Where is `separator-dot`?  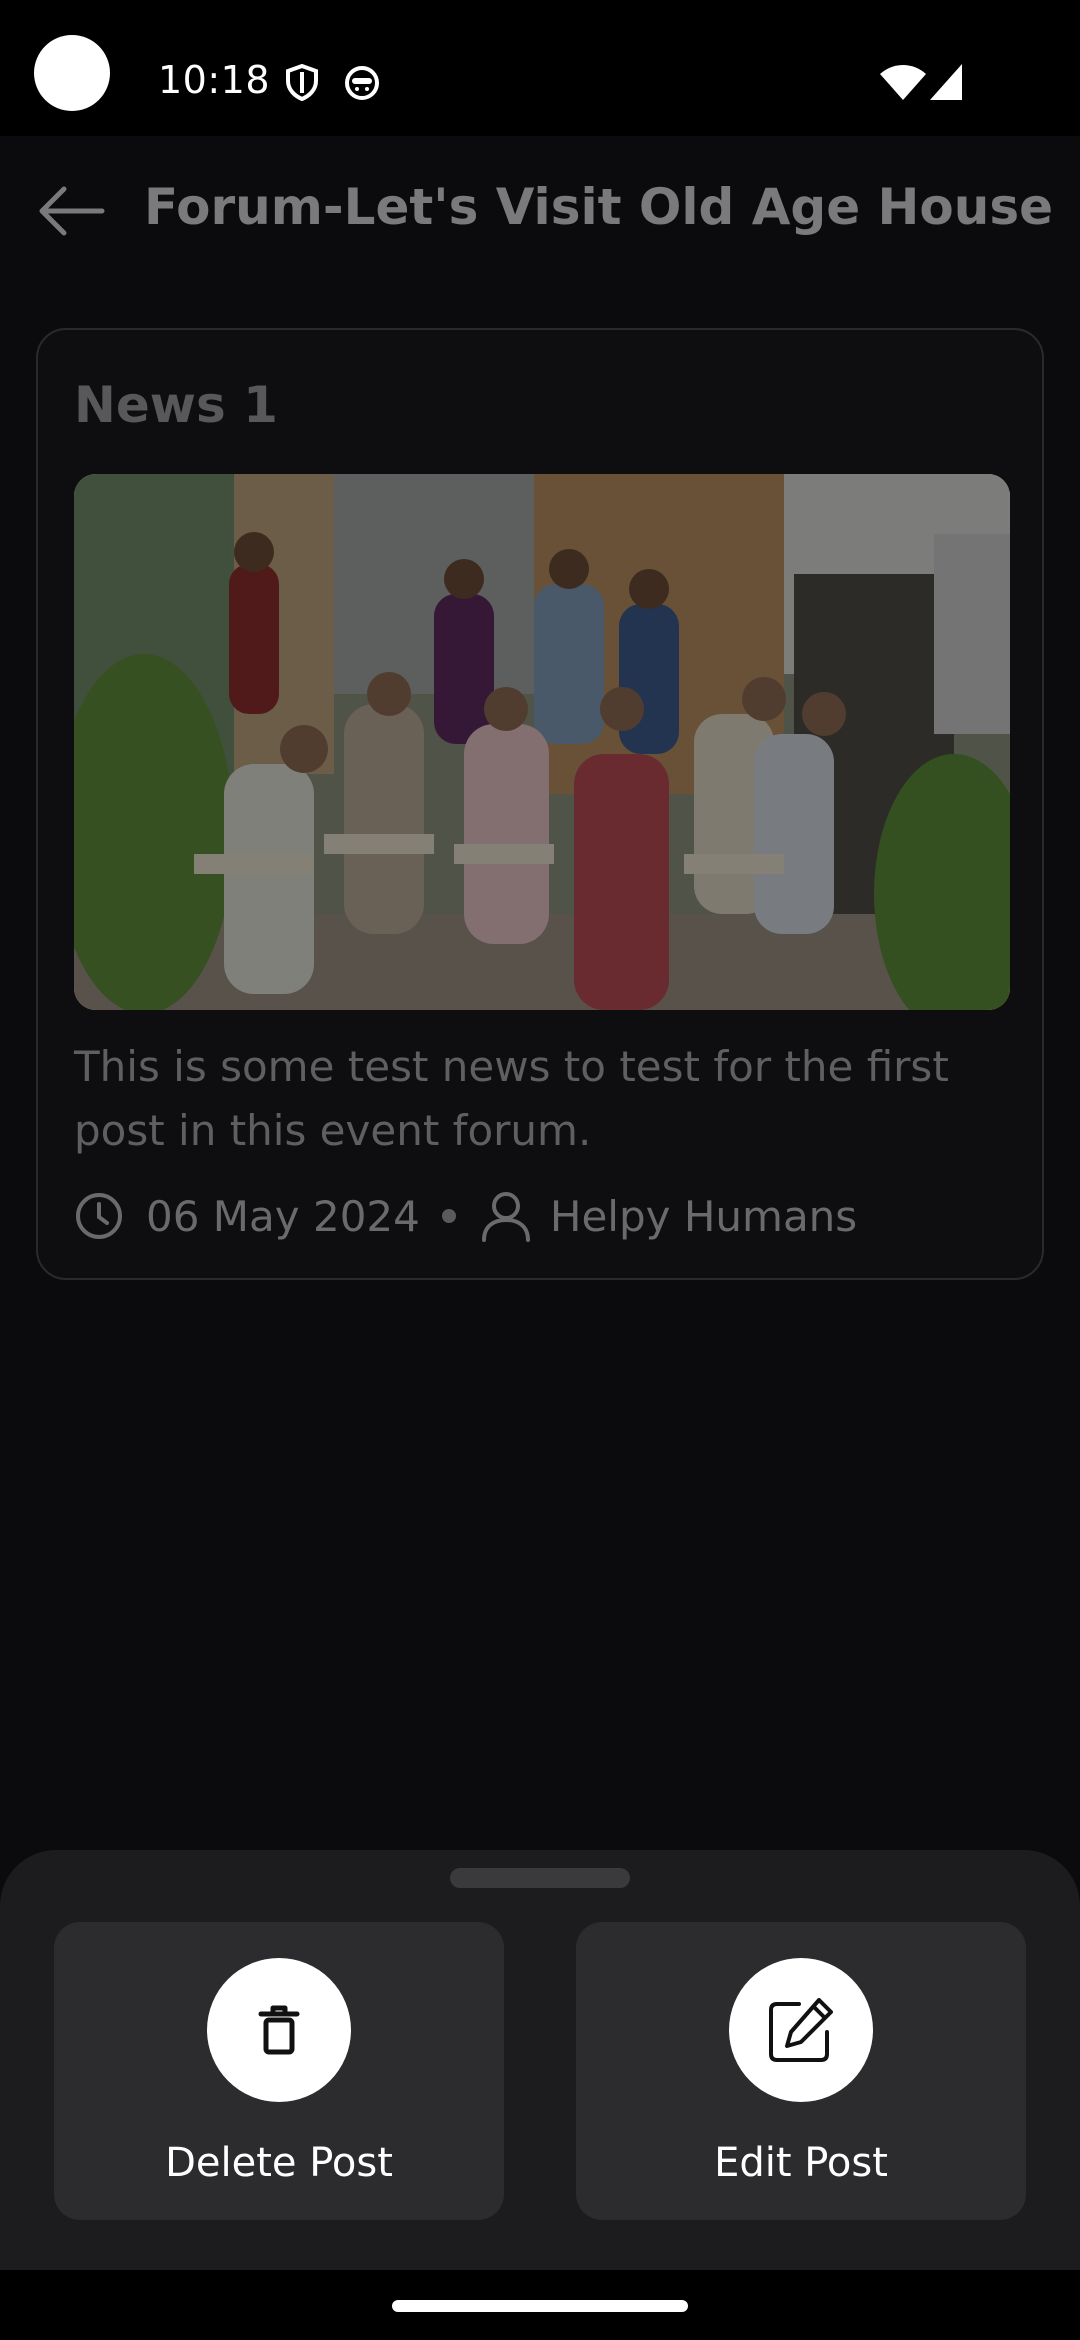
separator-dot is located at coordinates (448, 1216).